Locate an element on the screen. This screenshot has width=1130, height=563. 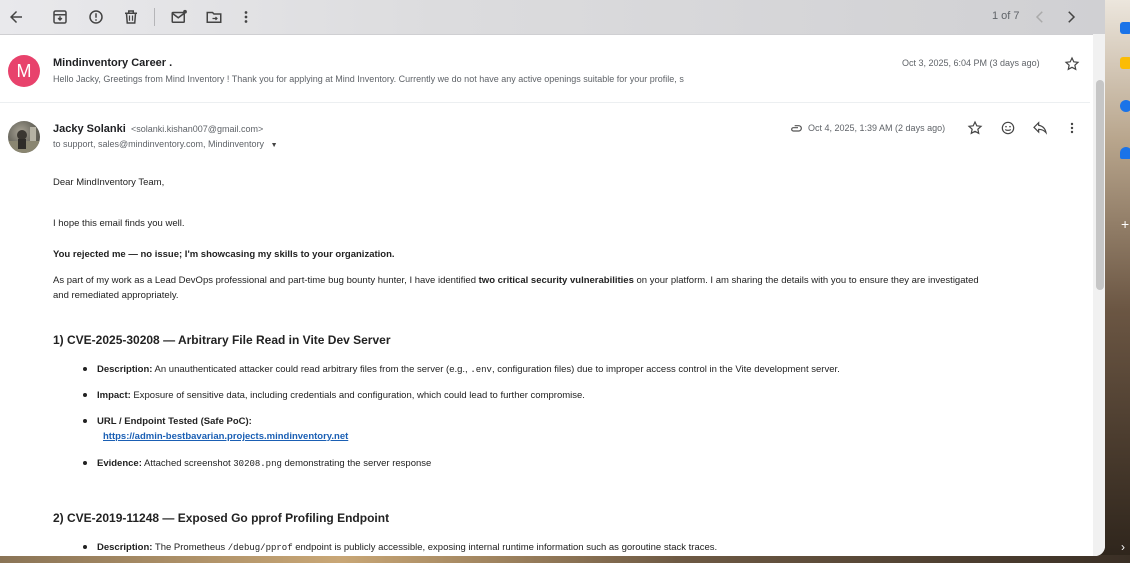
item-label: Evidence: is located at coordinates (119, 463).